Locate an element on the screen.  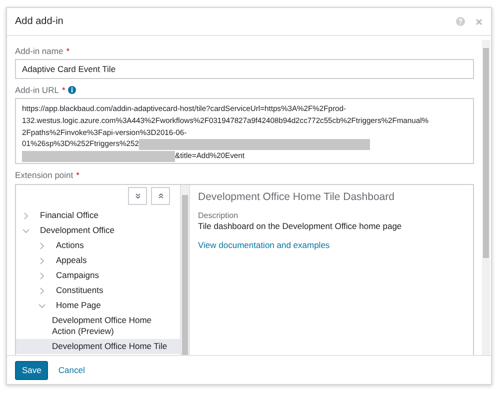
expand-all-button is located at coordinates (137, 196).